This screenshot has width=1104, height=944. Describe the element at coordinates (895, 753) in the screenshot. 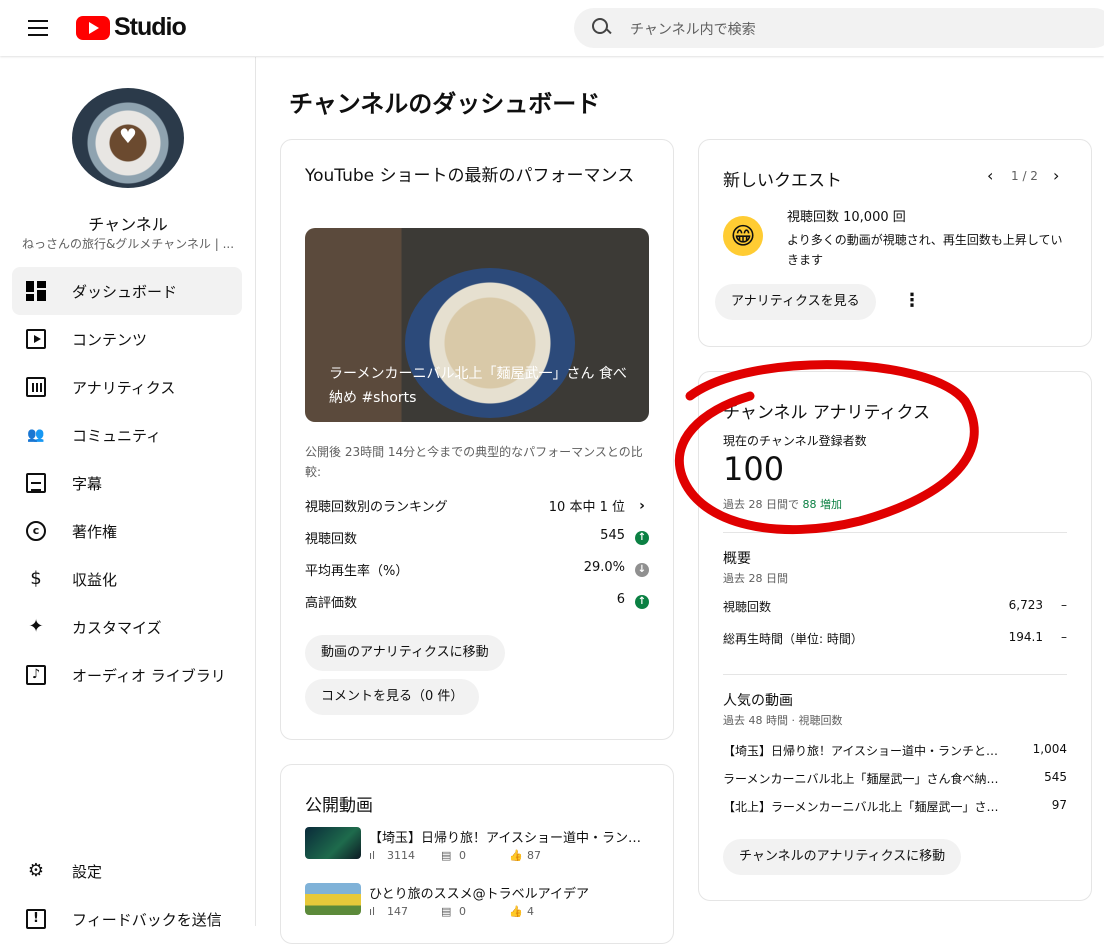

I see `top-video-row: 【埼玉】日帰り旅！アイスショー道中・ランチと… 1,004` at that location.